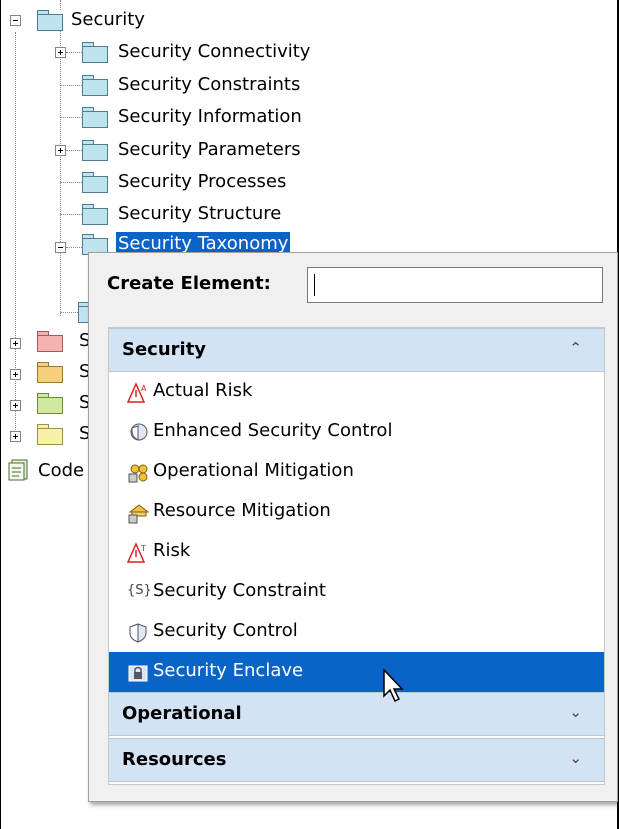 This screenshot has height=829, width=619. What do you see at coordinates (253, 470) in the screenshot?
I see `list-item-label: Operational Mitigation` at bounding box center [253, 470].